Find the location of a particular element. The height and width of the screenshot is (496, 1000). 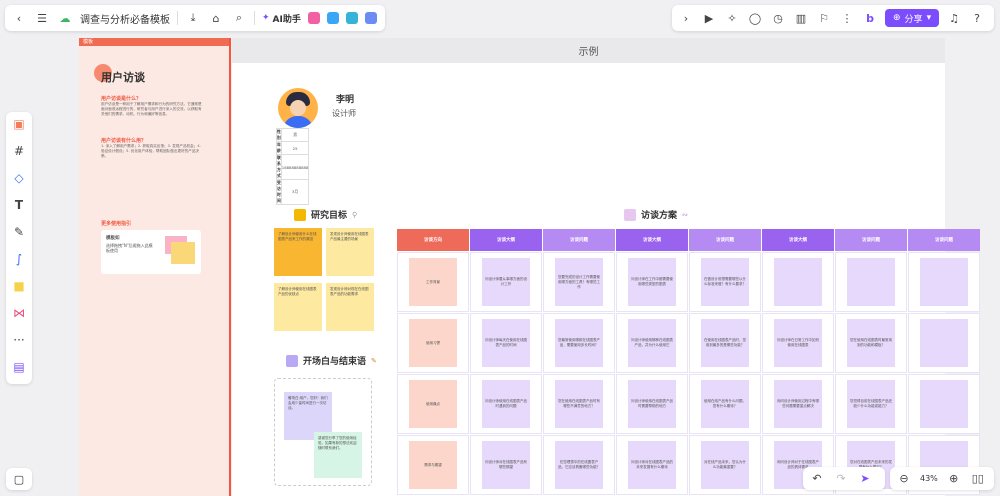

pen-icon: ✎ is located at coordinates (19, 232).